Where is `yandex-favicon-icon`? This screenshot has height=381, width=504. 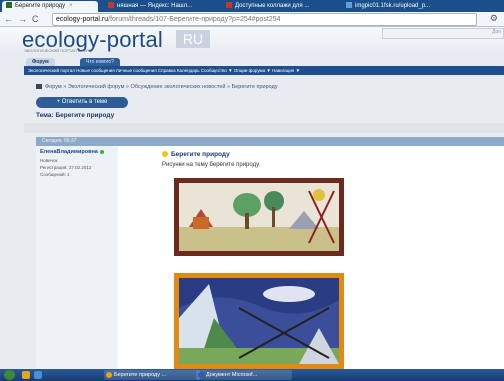
yandex-favicon-icon is located at coordinates (111, 5).